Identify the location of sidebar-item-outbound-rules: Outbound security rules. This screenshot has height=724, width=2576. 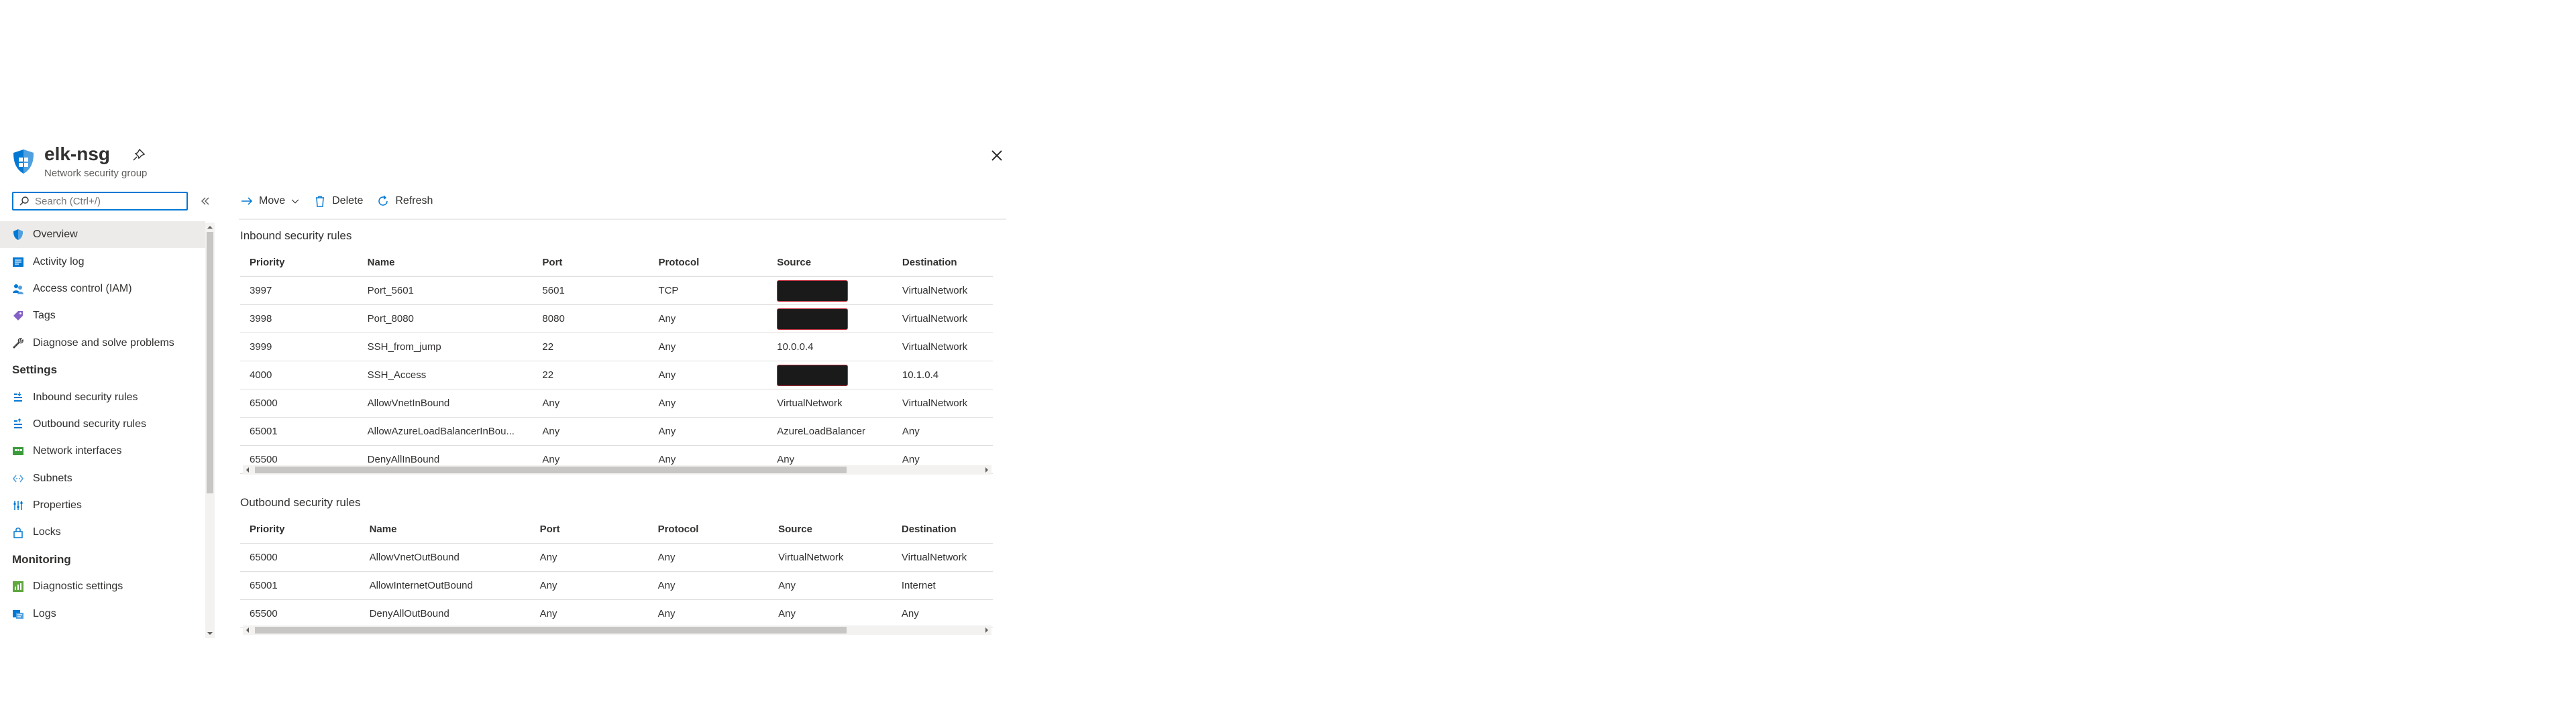
(102, 424).